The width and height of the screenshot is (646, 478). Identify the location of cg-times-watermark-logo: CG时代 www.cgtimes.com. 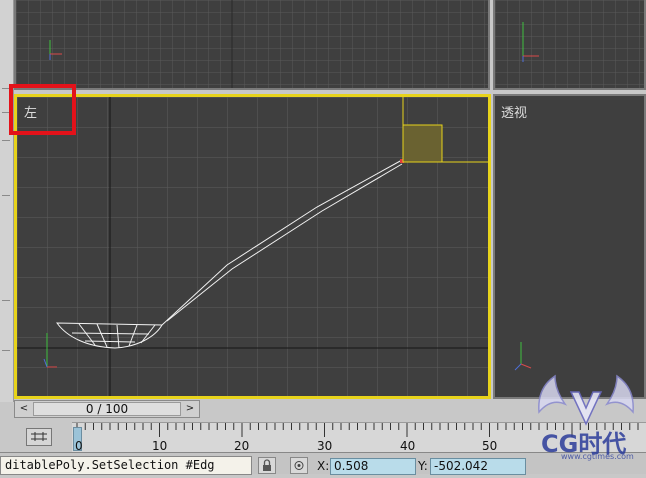
(585, 421).